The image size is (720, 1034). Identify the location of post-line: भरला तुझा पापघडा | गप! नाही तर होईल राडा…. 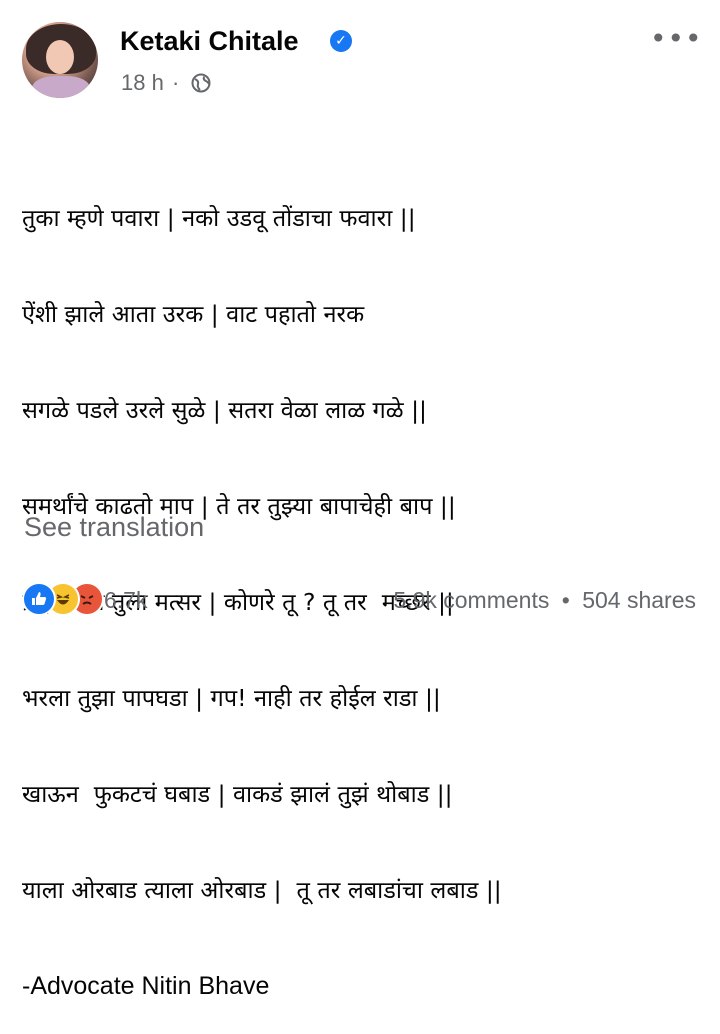
(231, 698).